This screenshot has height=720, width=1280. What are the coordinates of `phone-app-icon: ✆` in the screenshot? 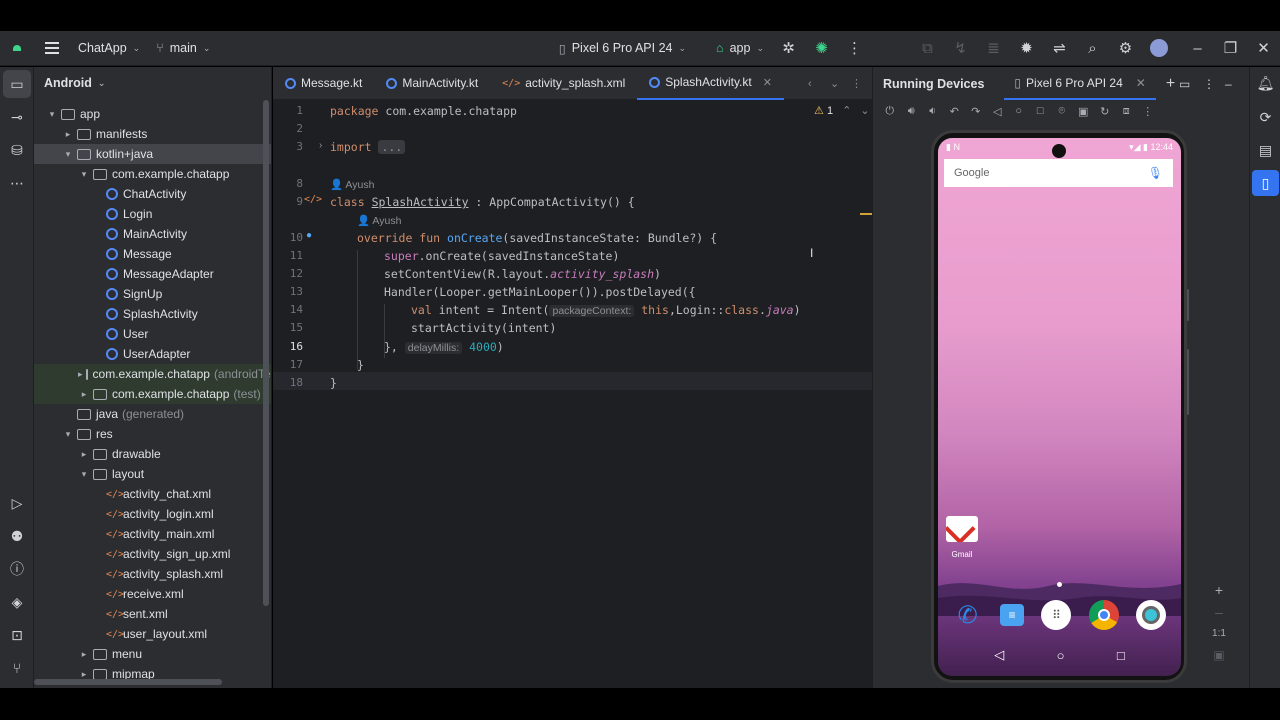 It's located at (968, 615).